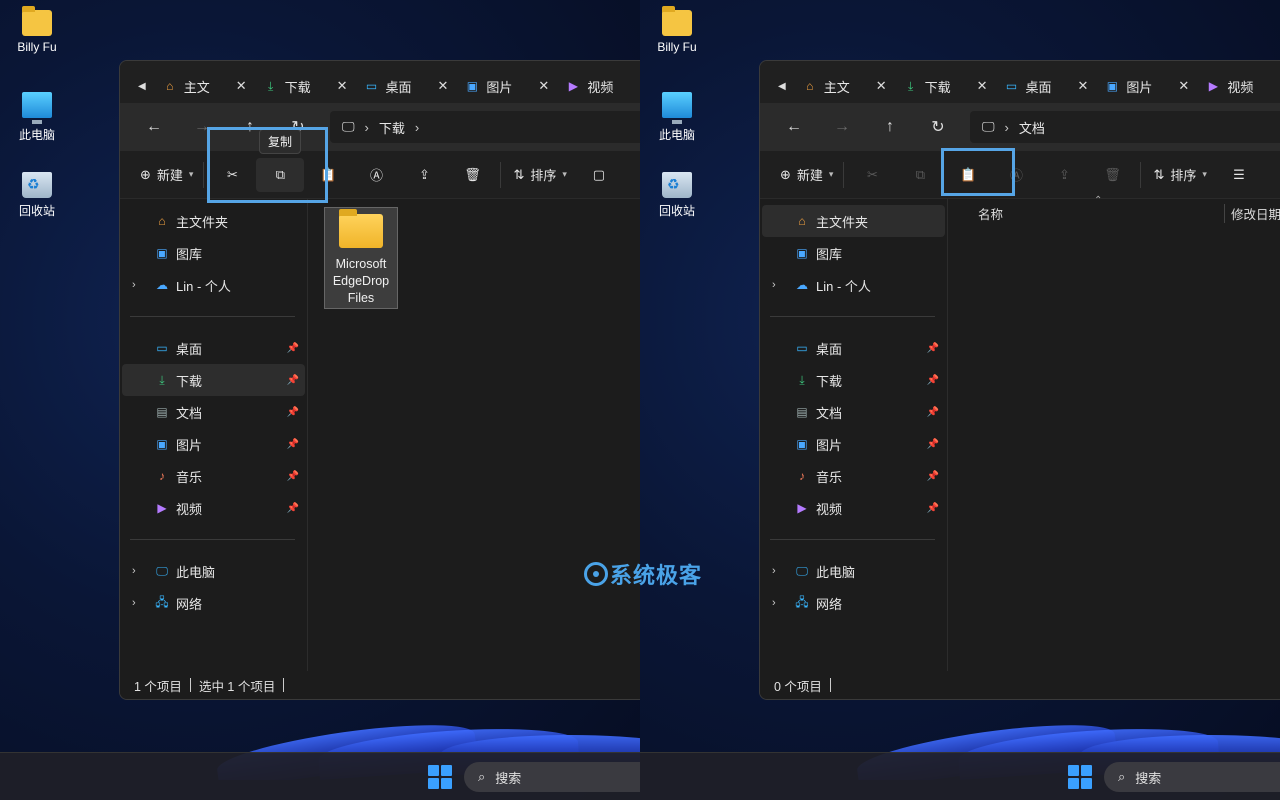 The height and width of the screenshot is (800, 1280). What do you see at coordinates (1252, 213) in the screenshot?
I see `column-header-modified: 修改日期` at bounding box center [1252, 213].